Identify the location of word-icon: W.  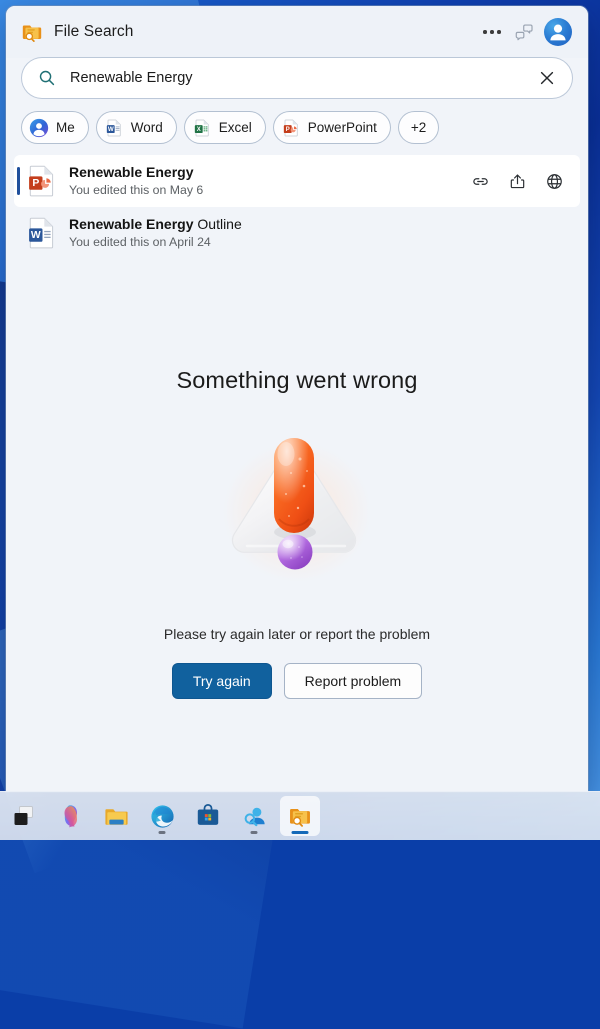
(113, 127).